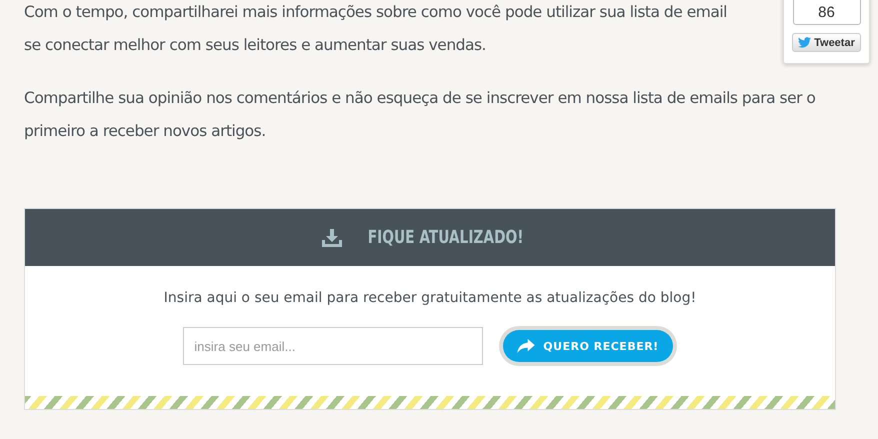  What do you see at coordinates (375, 29) in the screenshot?
I see `paragraph: Com o tempo, compartilharei mais informações sobre como você pode utilizar sua lista de email se conectar melhor com seus leitores e aumentar suas vendas.` at bounding box center [375, 29].